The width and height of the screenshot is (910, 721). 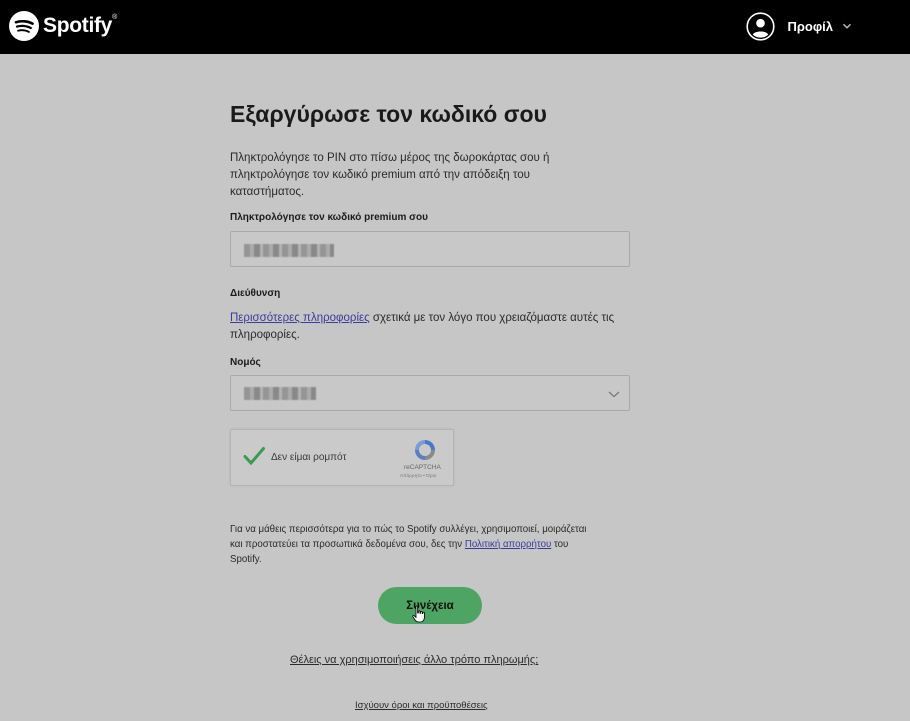 I want to click on continue-button: Συνέχεια, so click(x=430, y=605).